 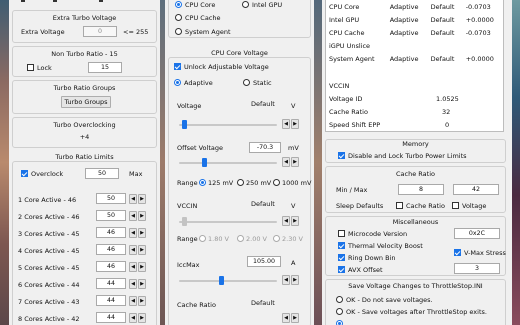 I want to click on offset-decrease-button: ◀, so click(x=286, y=162).